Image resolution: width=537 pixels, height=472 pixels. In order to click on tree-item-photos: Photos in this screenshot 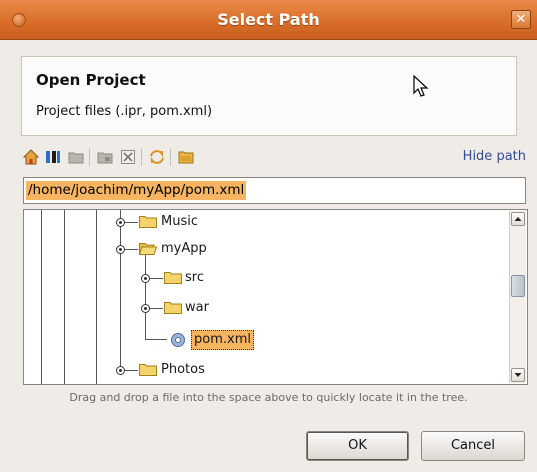, I will do `click(264, 370)`.